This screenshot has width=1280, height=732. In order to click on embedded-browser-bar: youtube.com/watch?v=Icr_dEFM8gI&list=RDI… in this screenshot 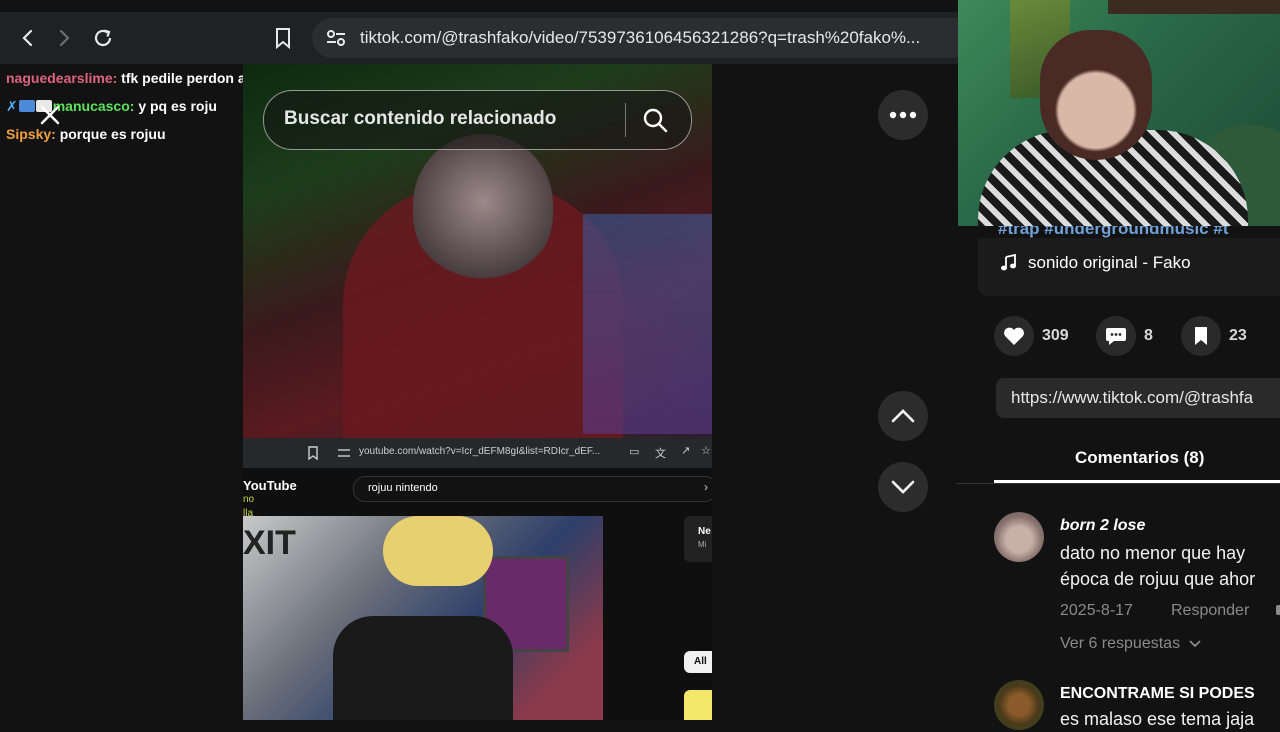, I will do `click(477, 453)`.